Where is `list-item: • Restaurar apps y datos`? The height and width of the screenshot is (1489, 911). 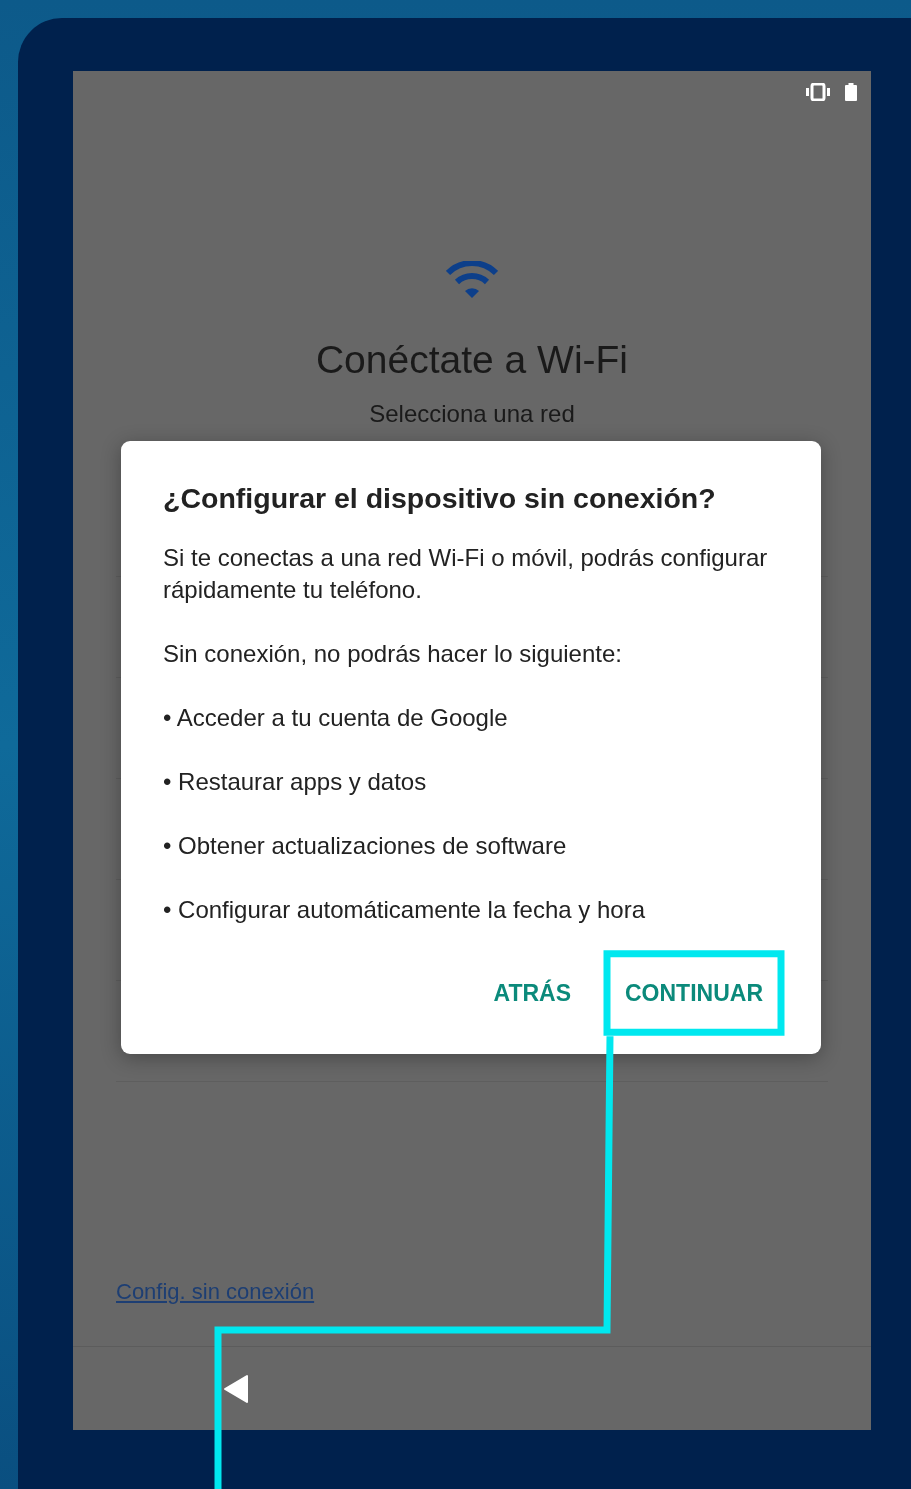 list-item: • Restaurar apps y datos is located at coordinates (295, 781).